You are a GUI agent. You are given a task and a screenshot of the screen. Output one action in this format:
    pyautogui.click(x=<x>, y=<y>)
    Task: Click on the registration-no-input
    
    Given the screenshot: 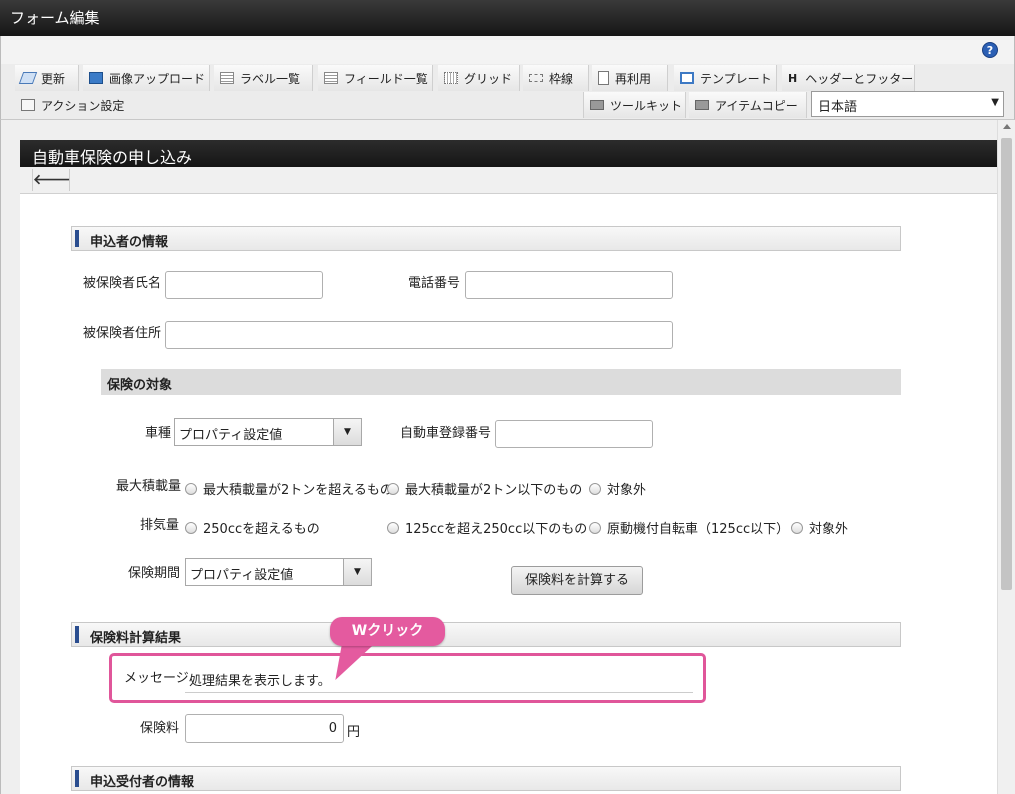 What is the action you would take?
    pyautogui.click(x=574, y=434)
    